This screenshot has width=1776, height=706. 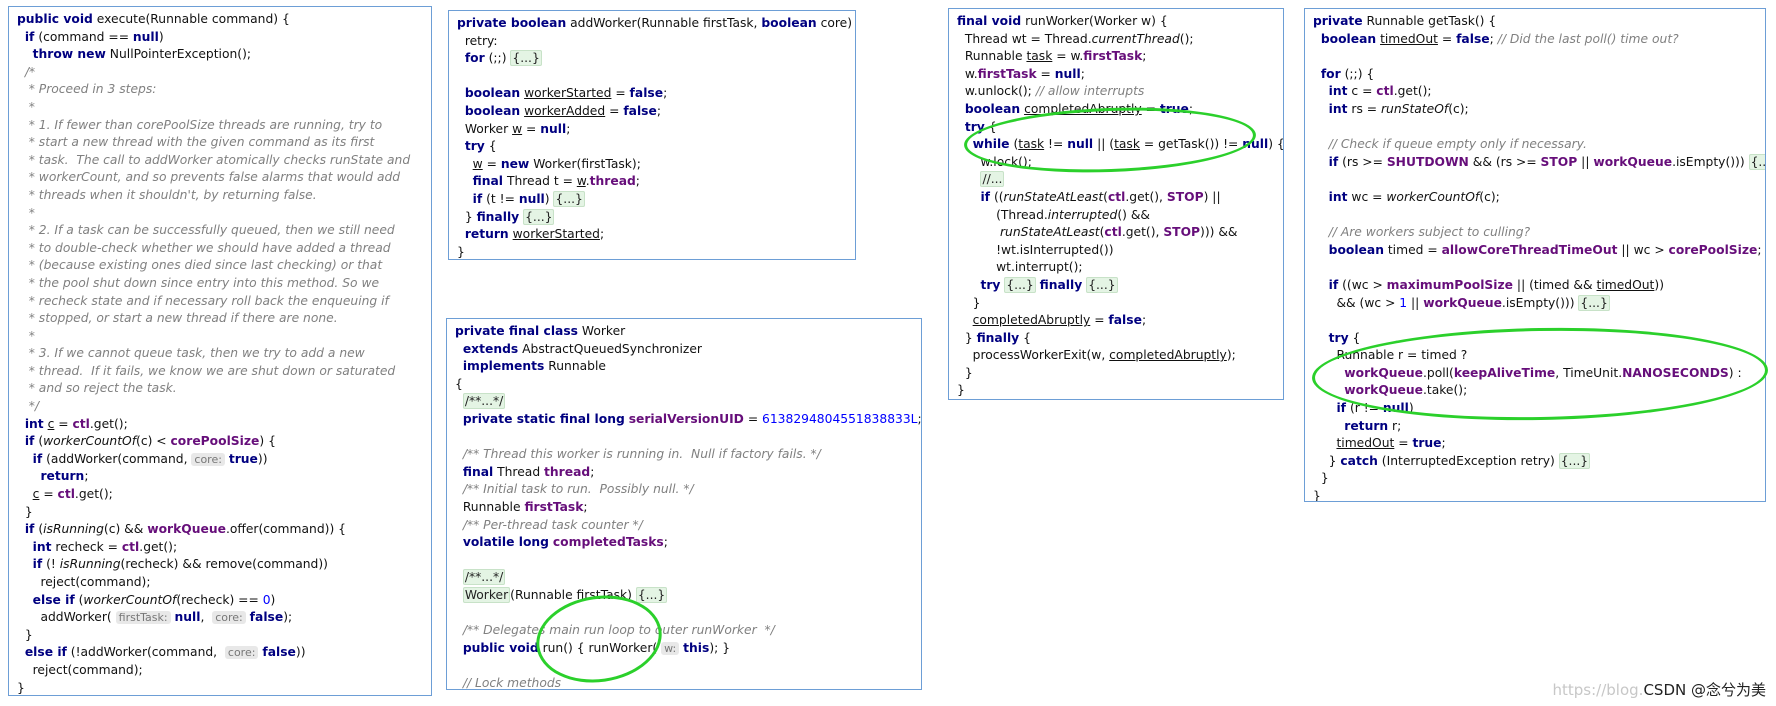 What do you see at coordinates (1118, 22) in the screenshot?
I see `code-line: final void runWorker(Worker w) {` at bounding box center [1118, 22].